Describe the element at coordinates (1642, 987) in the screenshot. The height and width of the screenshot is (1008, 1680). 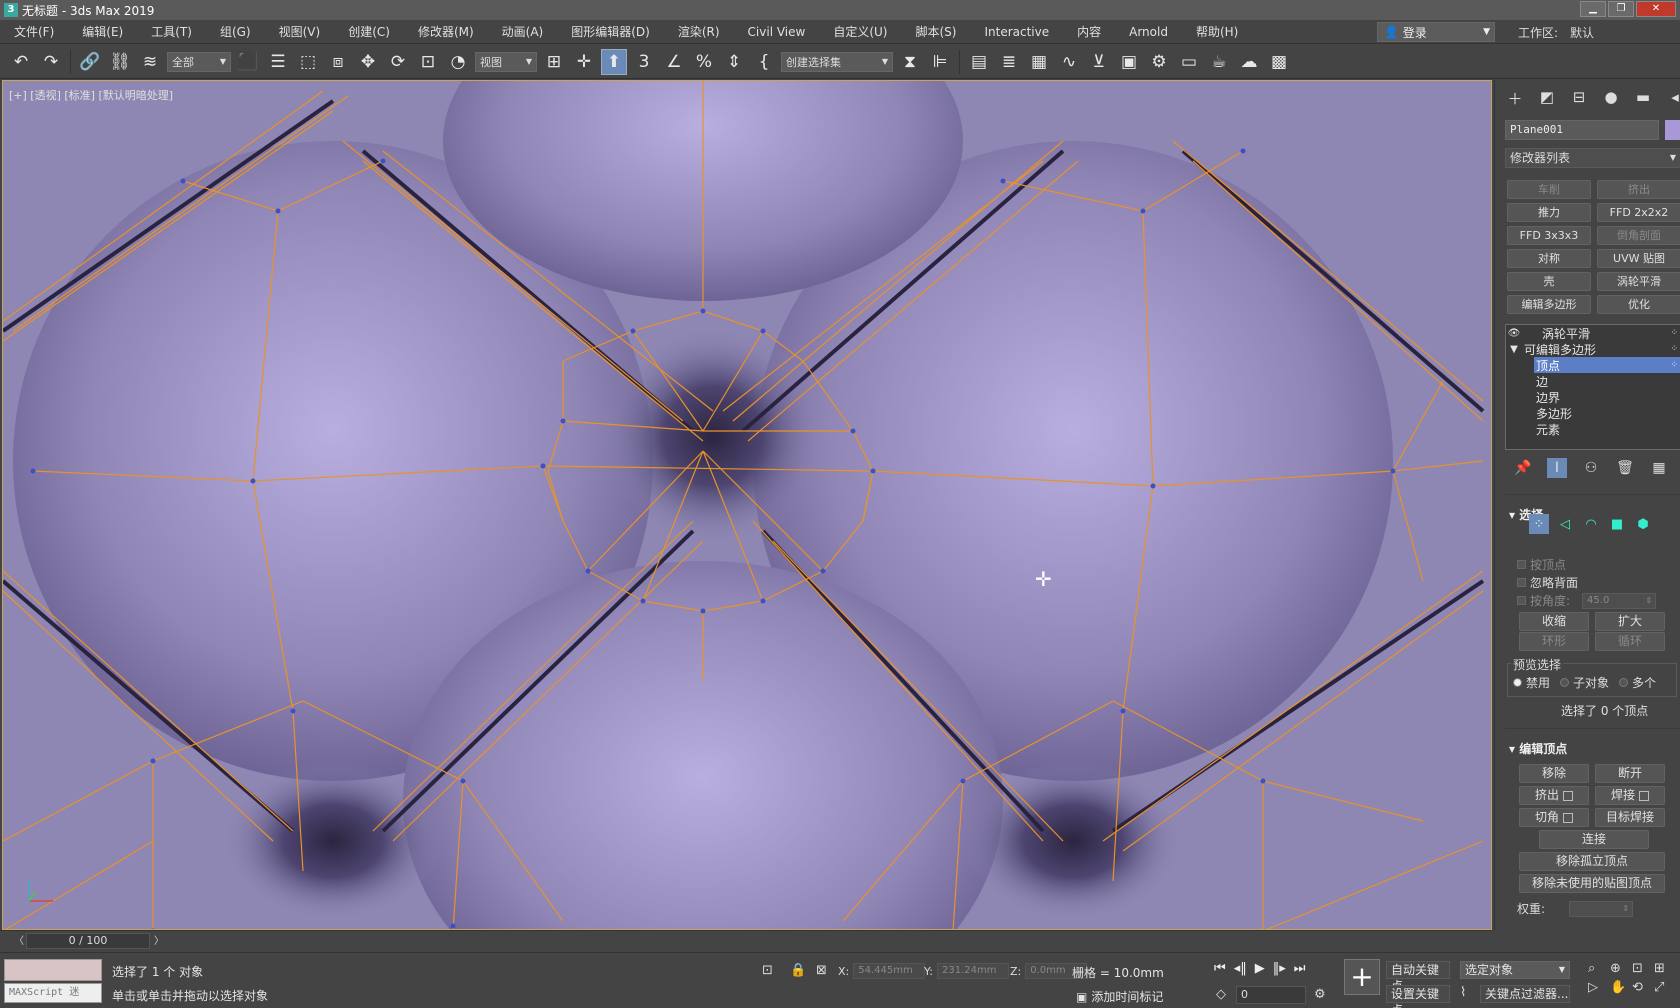
I see `orbit-icon: ⟲` at that location.